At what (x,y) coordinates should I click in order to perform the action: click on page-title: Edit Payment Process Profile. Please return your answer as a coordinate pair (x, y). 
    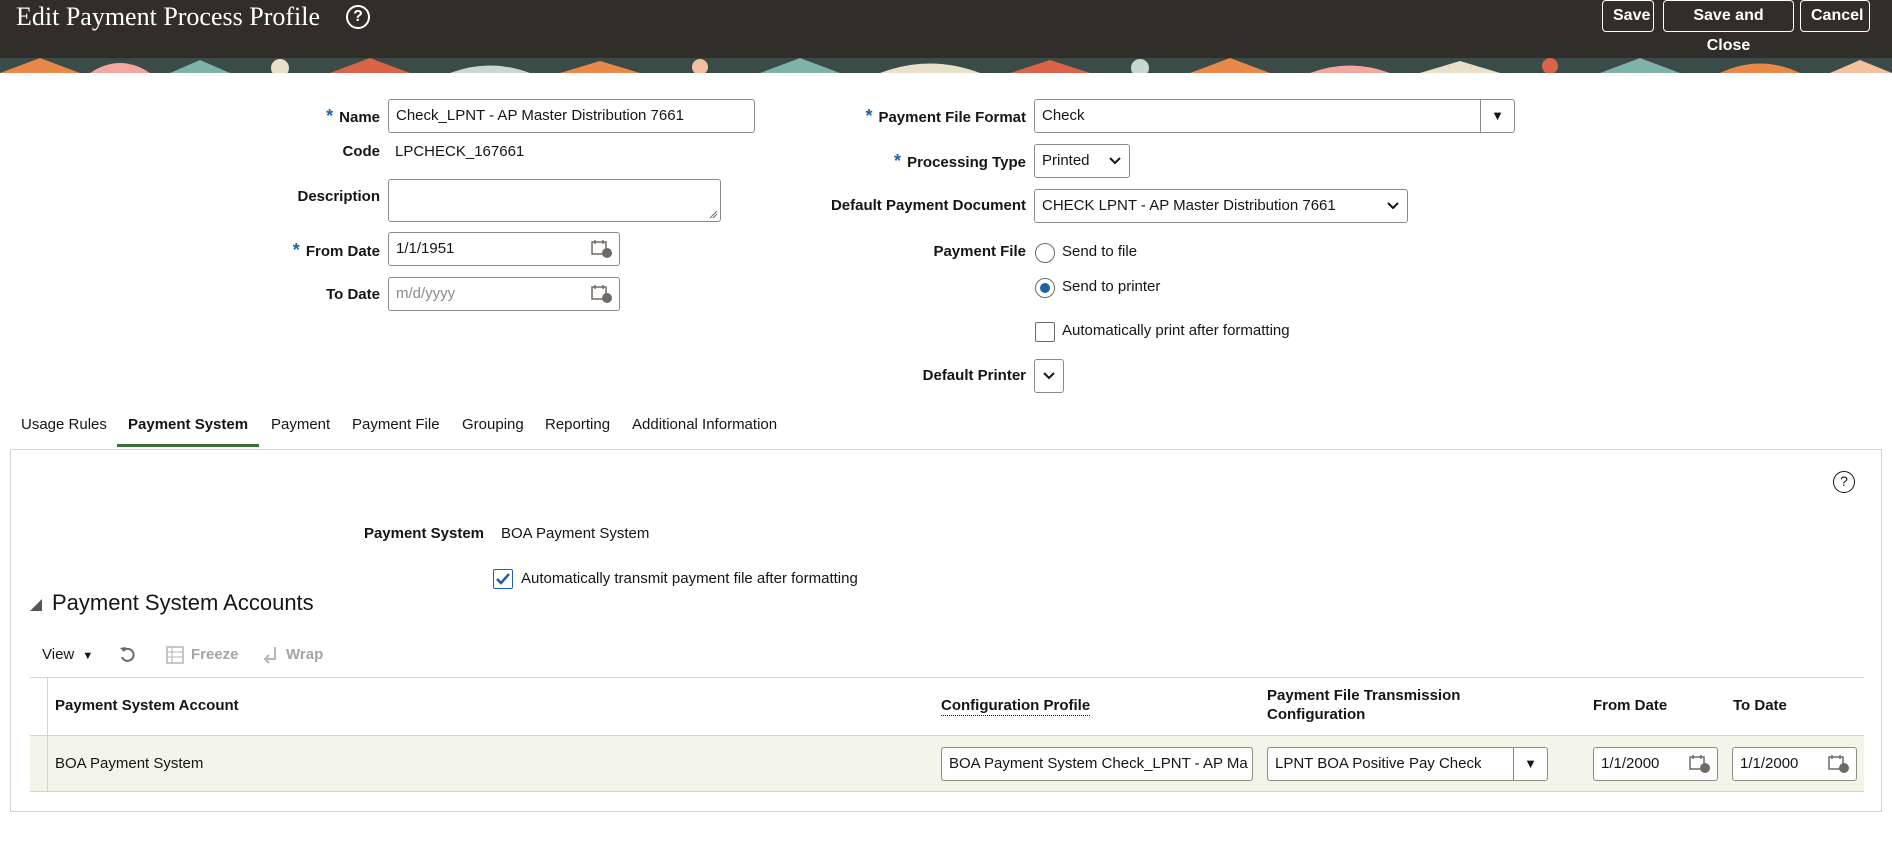
    Looking at the image, I should click on (168, 16).